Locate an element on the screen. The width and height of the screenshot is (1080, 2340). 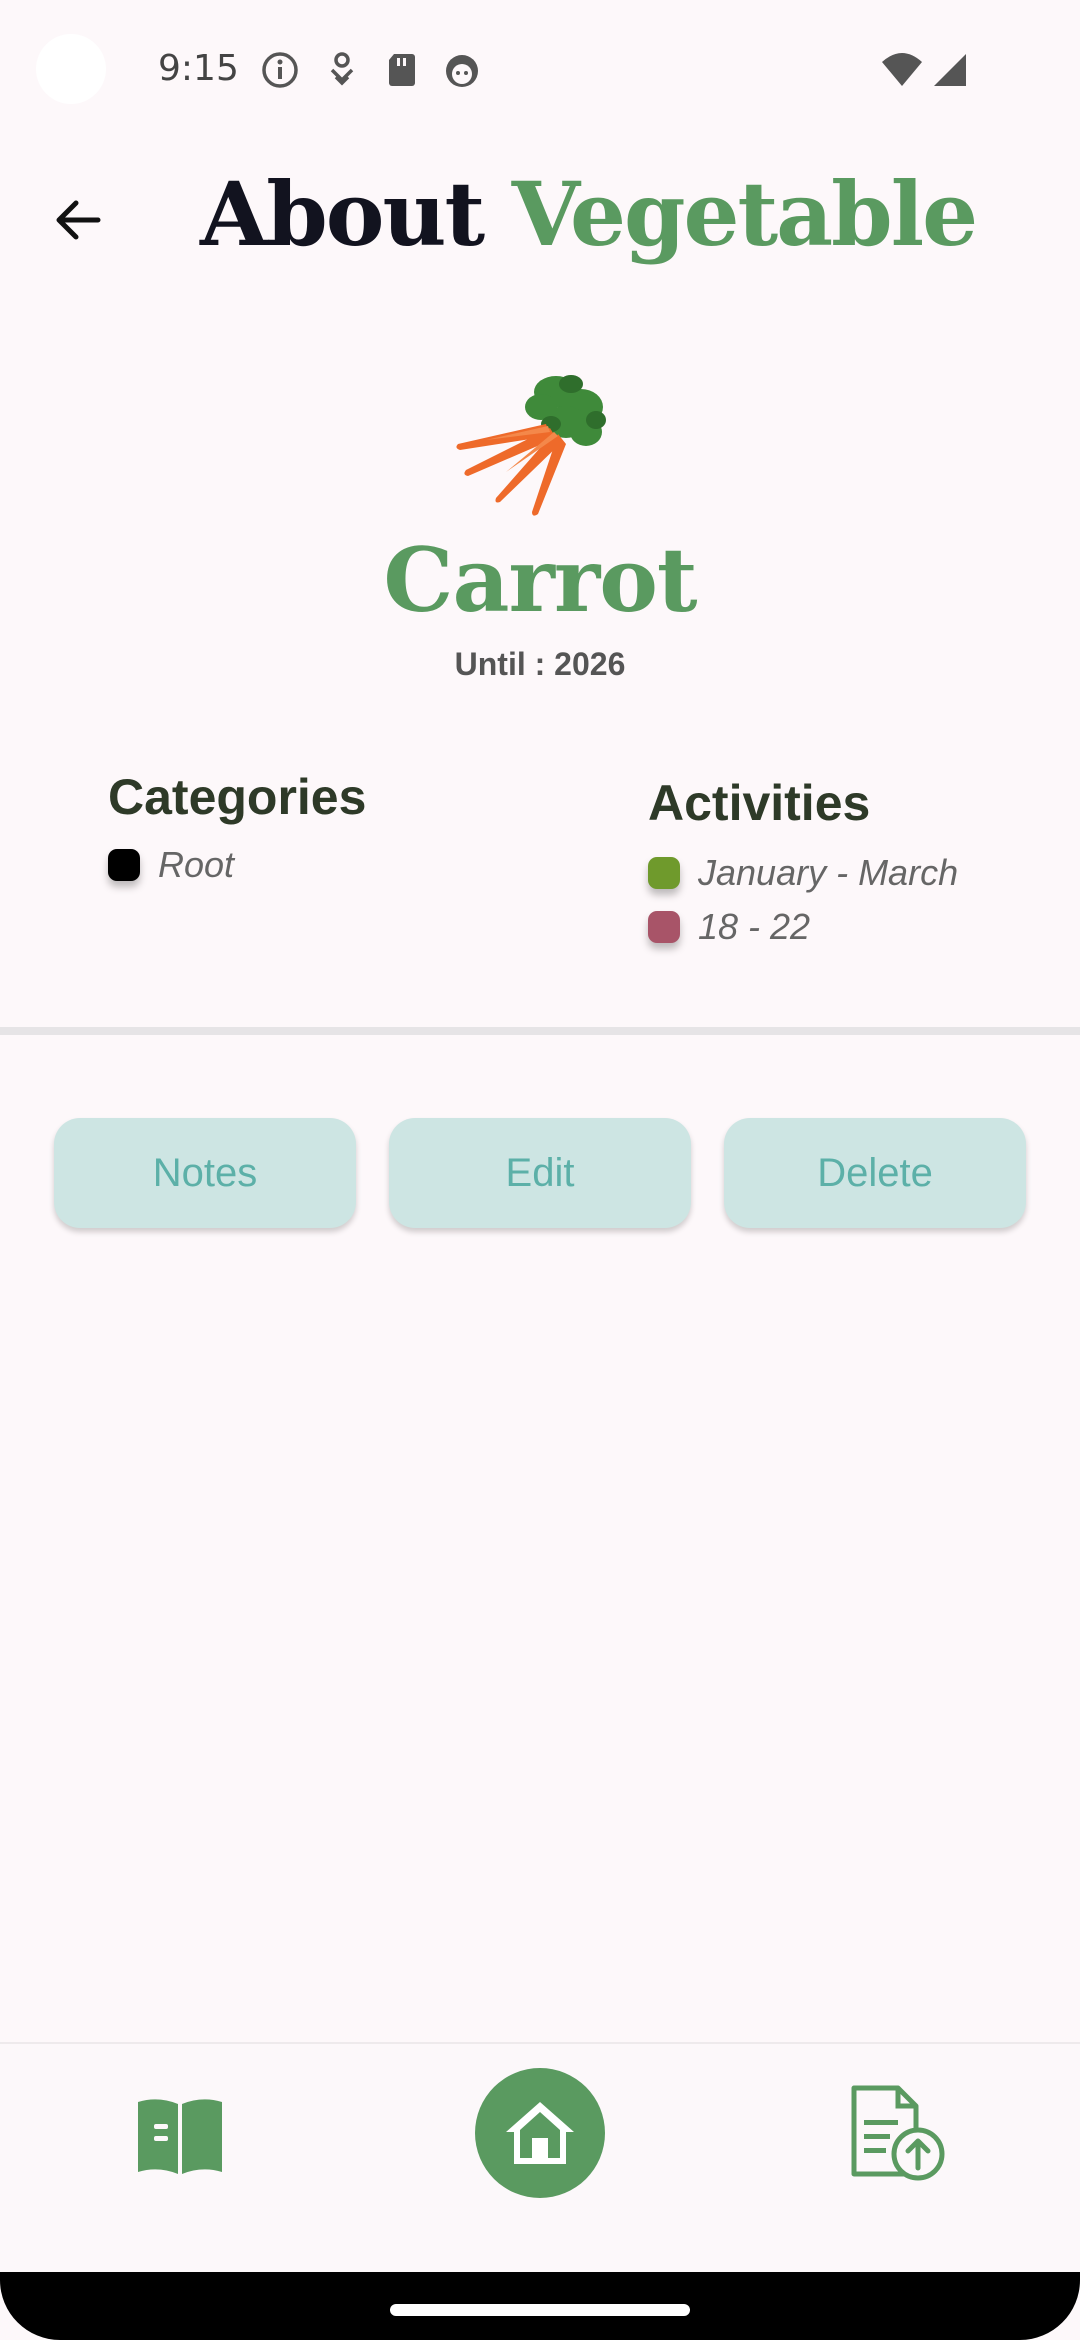
divider is located at coordinates (540, 1031).